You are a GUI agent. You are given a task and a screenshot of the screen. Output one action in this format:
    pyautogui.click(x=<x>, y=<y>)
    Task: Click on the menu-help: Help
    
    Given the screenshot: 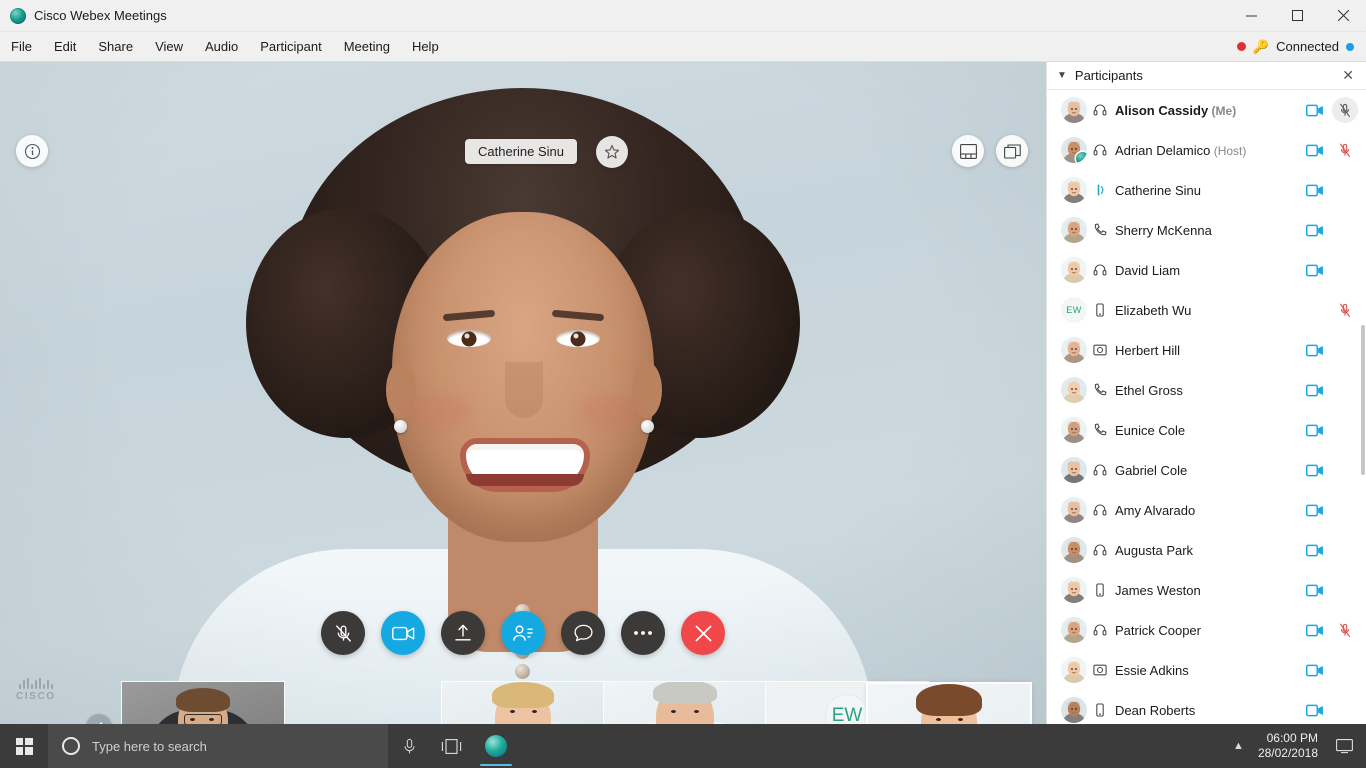 What is the action you would take?
    pyautogui.click(x=425, y=47)
    